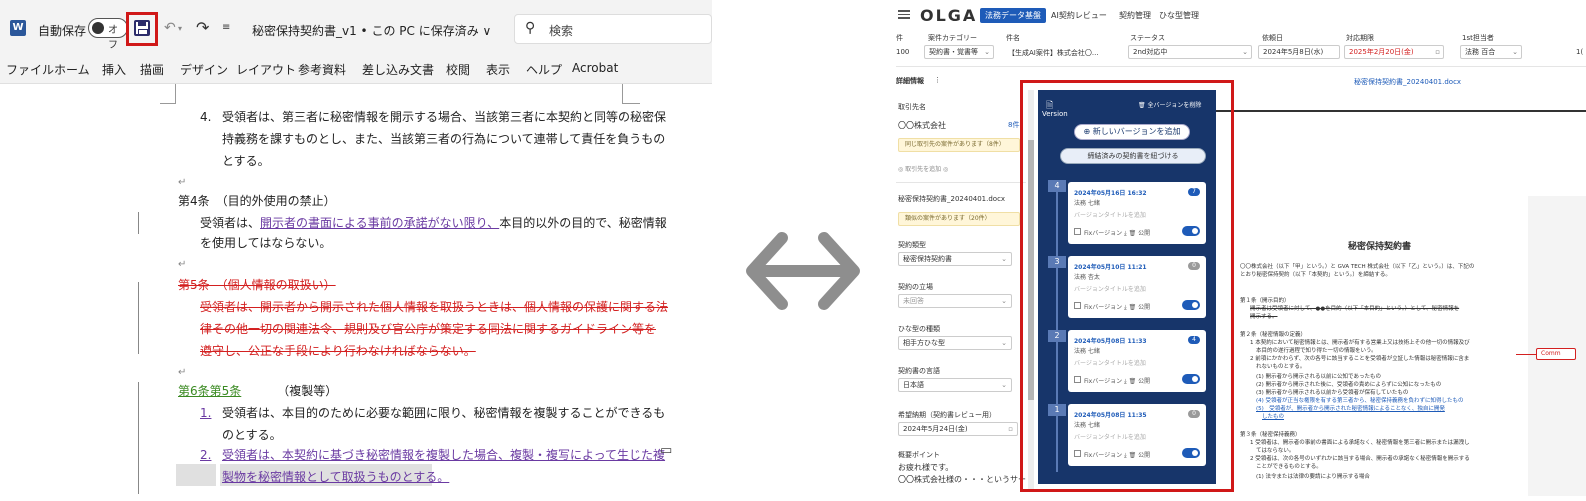 The width and height of the screenshot is (1586, 501). What do you see at coordinates (595, 68) in the screenshot?
I see `tab-acrobat: Acrobat` at bounding box center [595, 68].